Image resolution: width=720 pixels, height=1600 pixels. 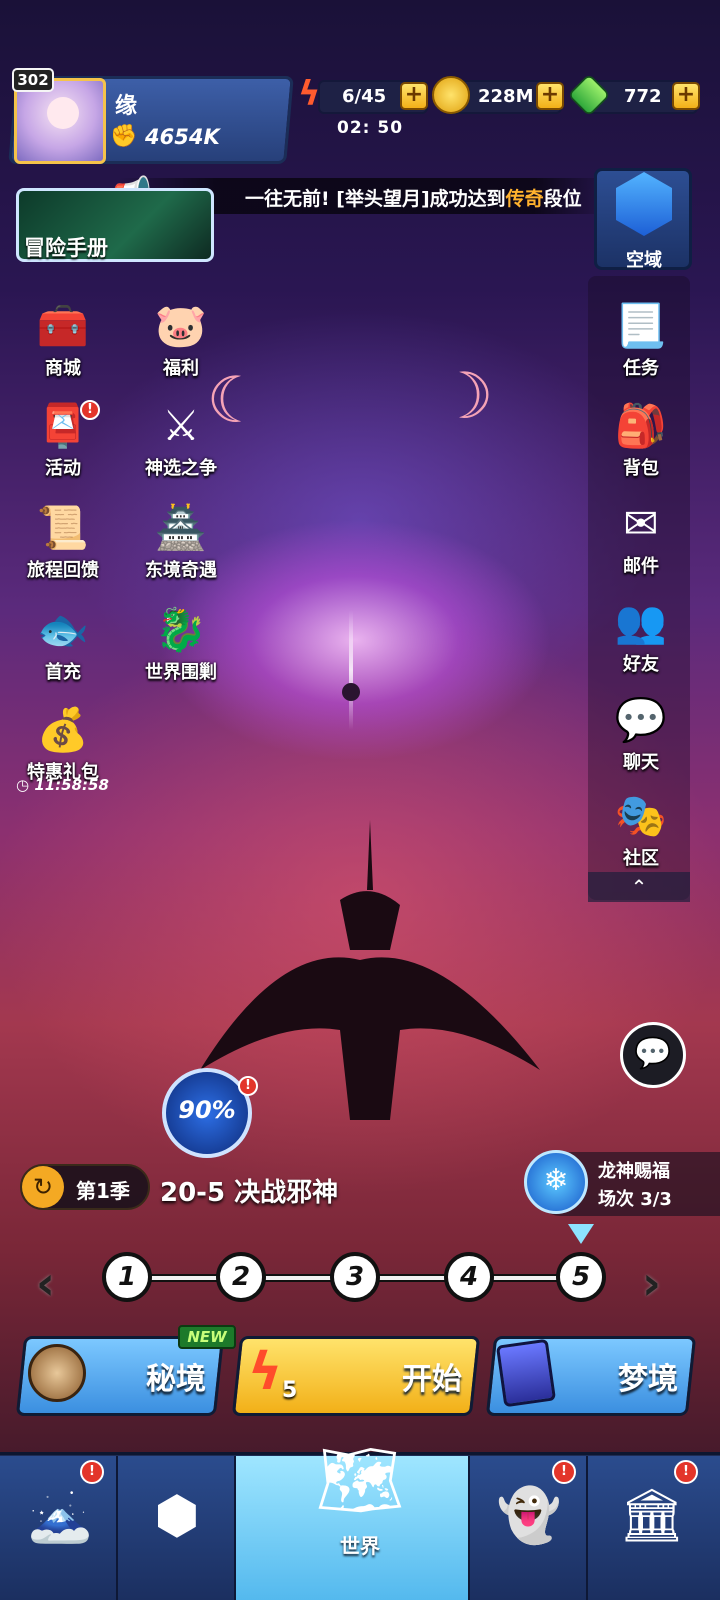 I want to click on menu-shop-label: 商城, so click(x=63, y=368).